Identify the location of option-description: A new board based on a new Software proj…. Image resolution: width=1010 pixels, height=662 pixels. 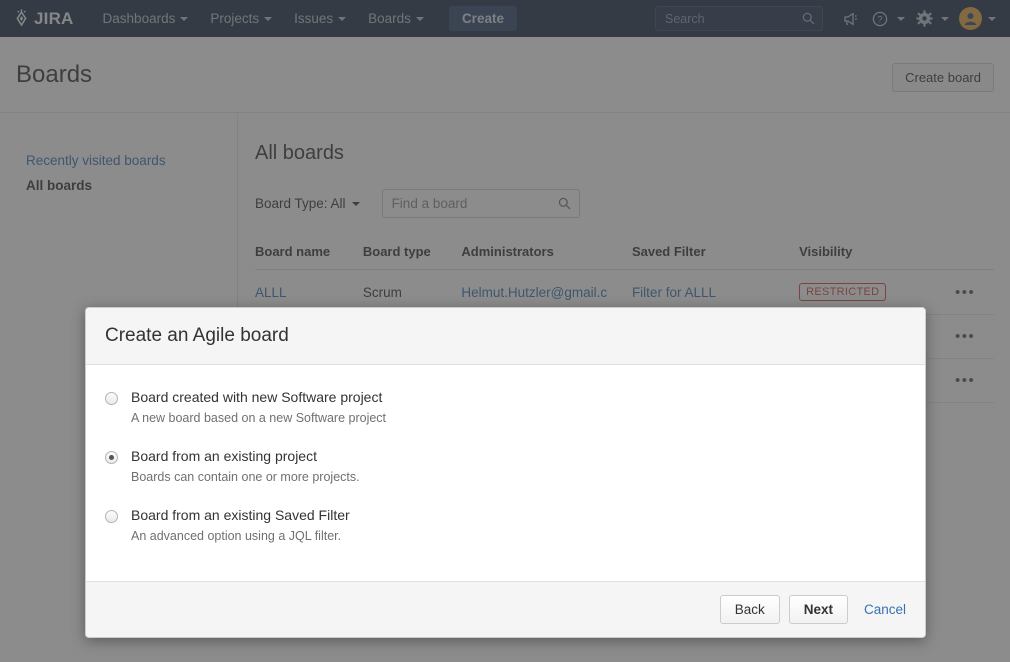
(259, 418).